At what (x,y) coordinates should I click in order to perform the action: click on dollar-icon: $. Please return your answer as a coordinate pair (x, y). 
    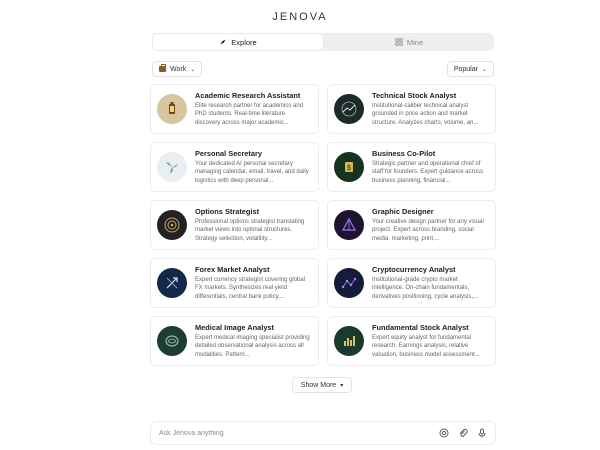
    Looking at the image, I should click on (349, 167).